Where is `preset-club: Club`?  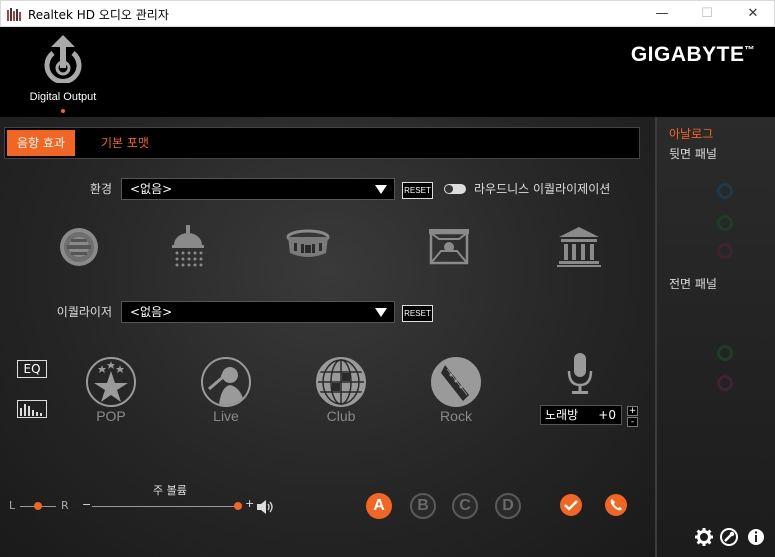 preset-club: Club is located at coordinates (341, 390).